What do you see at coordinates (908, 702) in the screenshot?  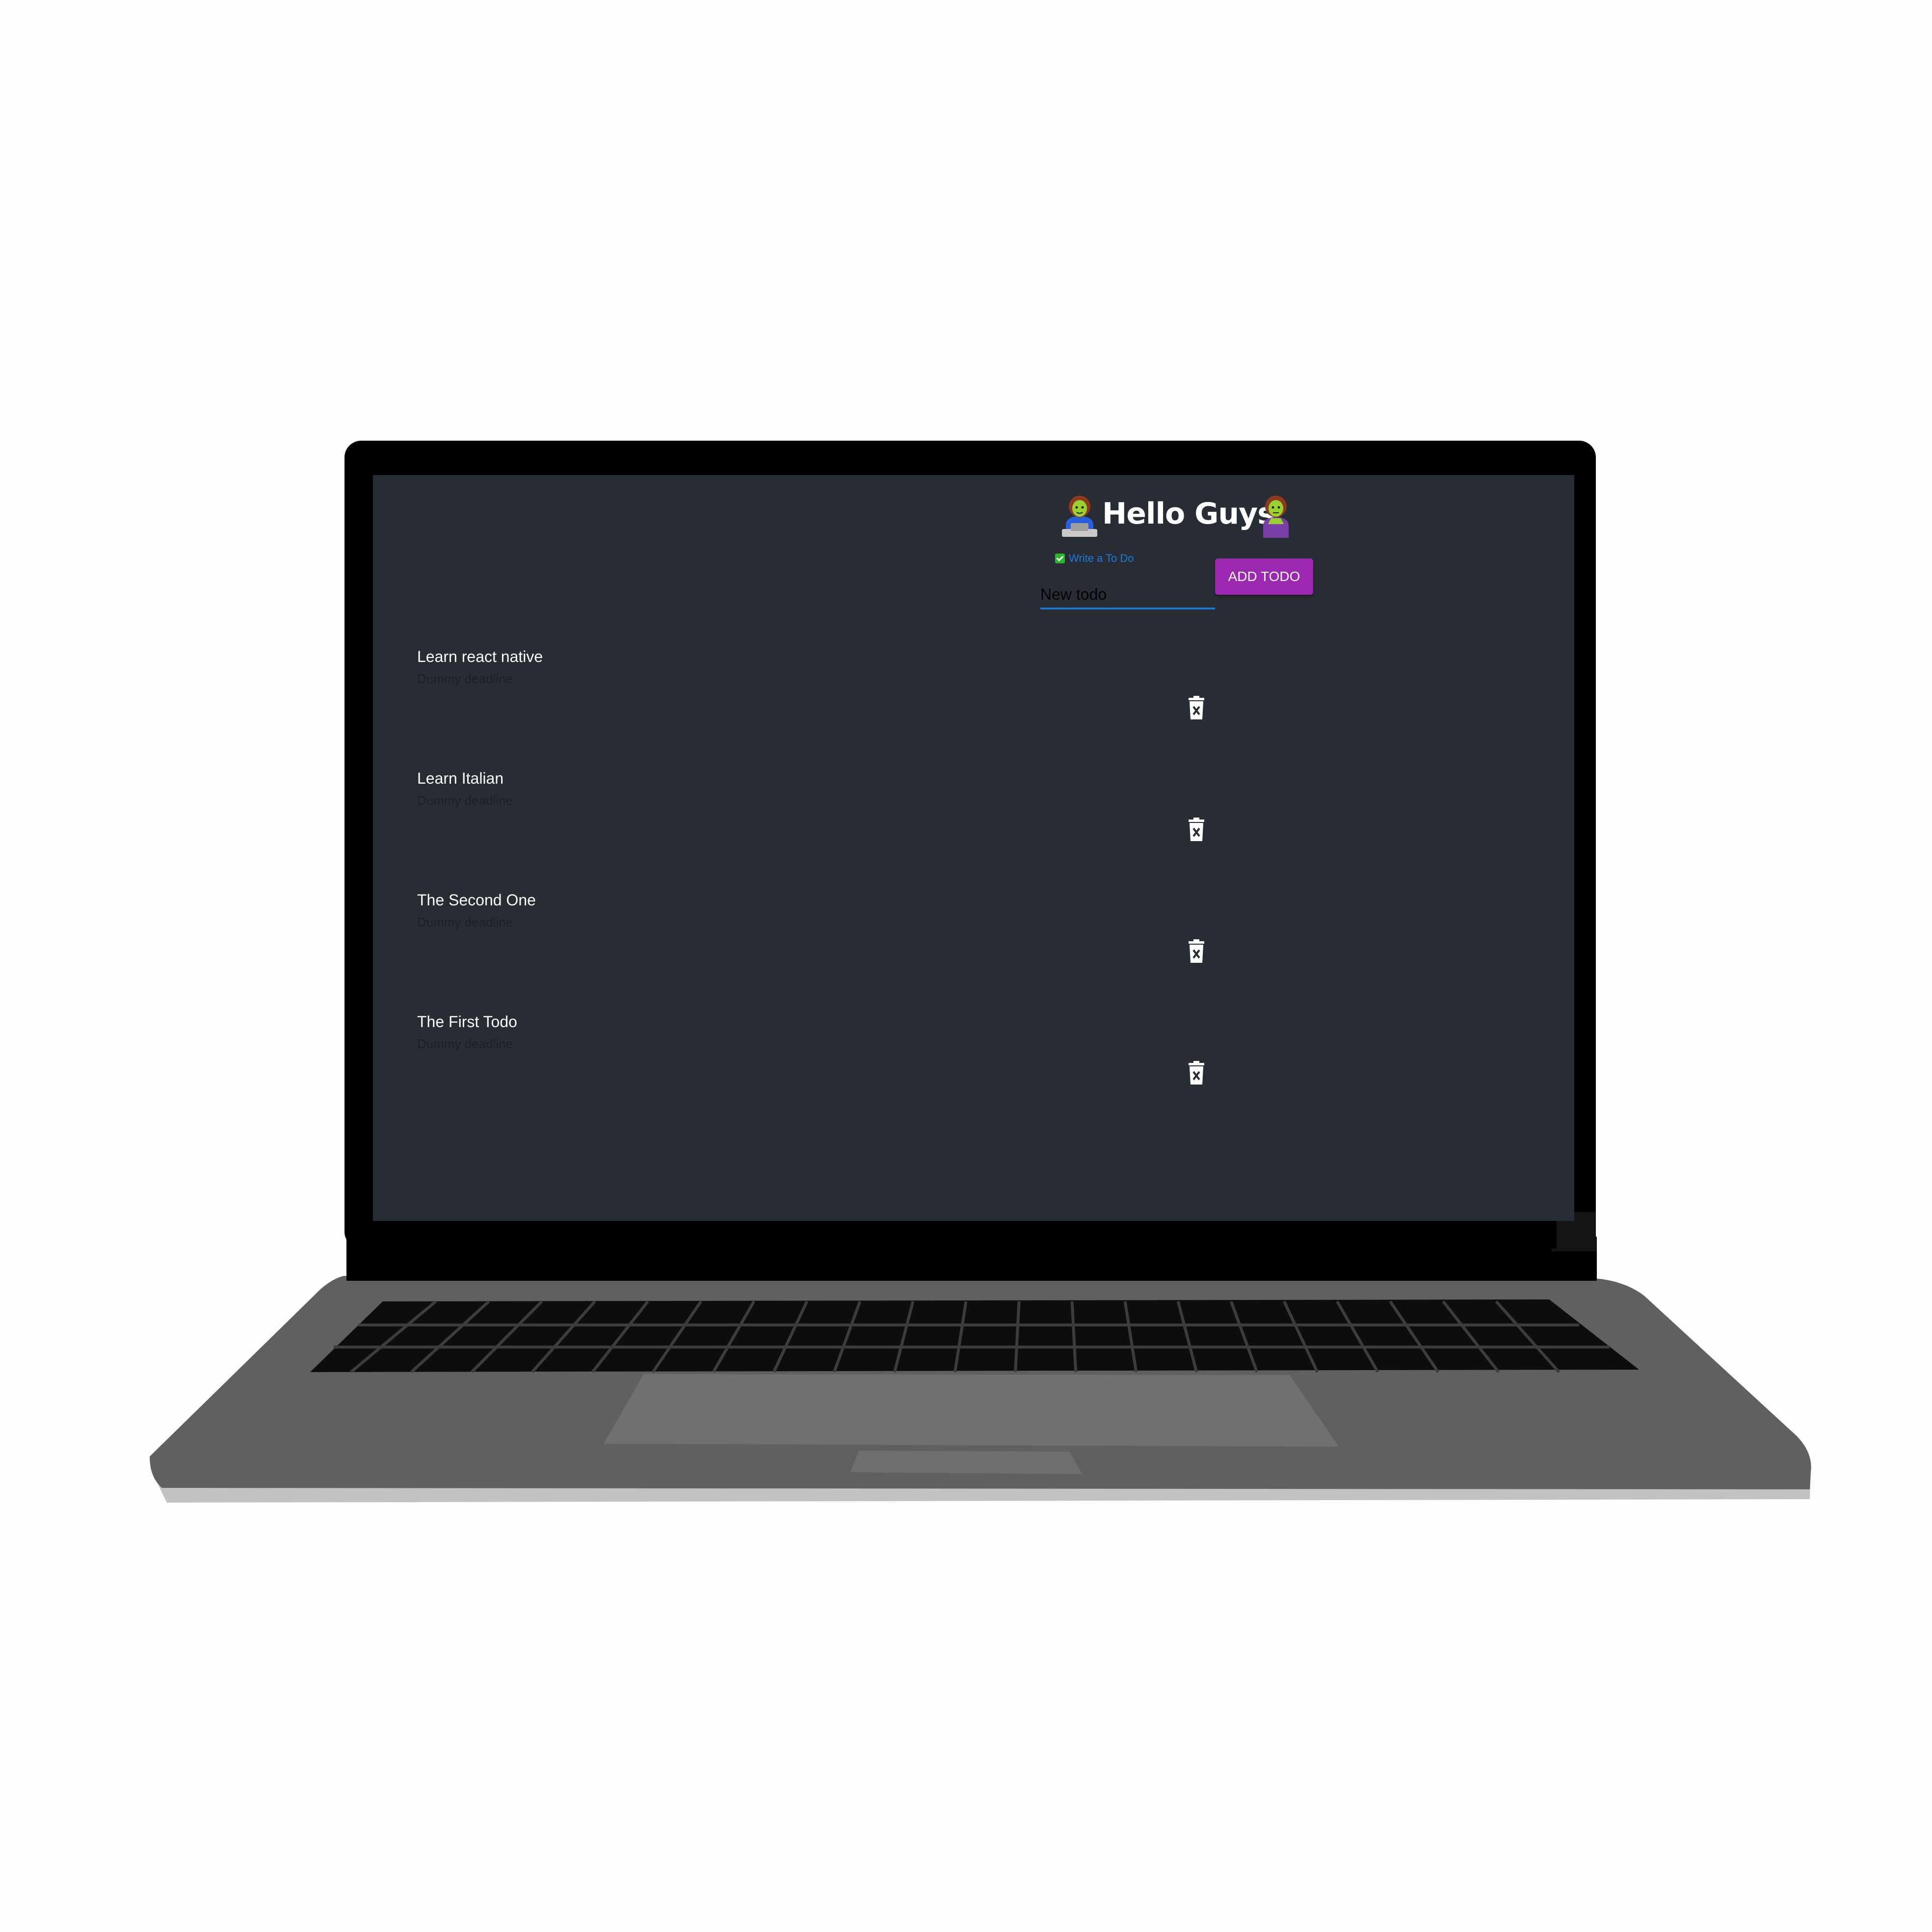 I see `list-item: Learn react native Dummy deadline` at bounding box center [908, 702].